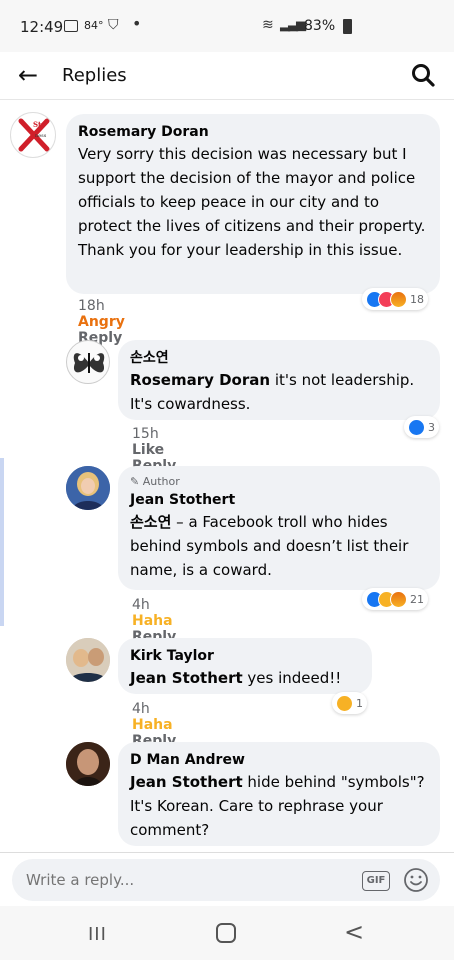 Image resolution: width=454 pixels, height=960 pixels. I want to click on reaction-count: 21, so click(417, 599).